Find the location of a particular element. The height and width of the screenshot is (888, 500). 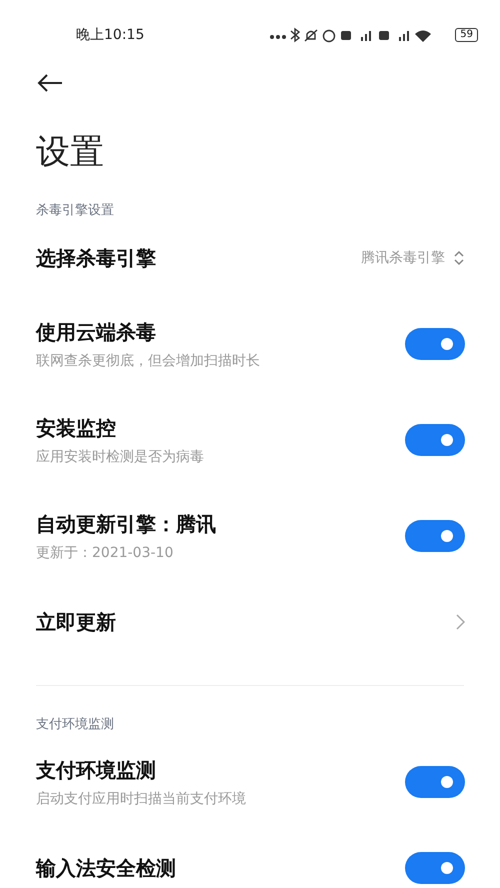

setting-title: 自动更新引擎：腾讯 is located at coordinates (126, 524).